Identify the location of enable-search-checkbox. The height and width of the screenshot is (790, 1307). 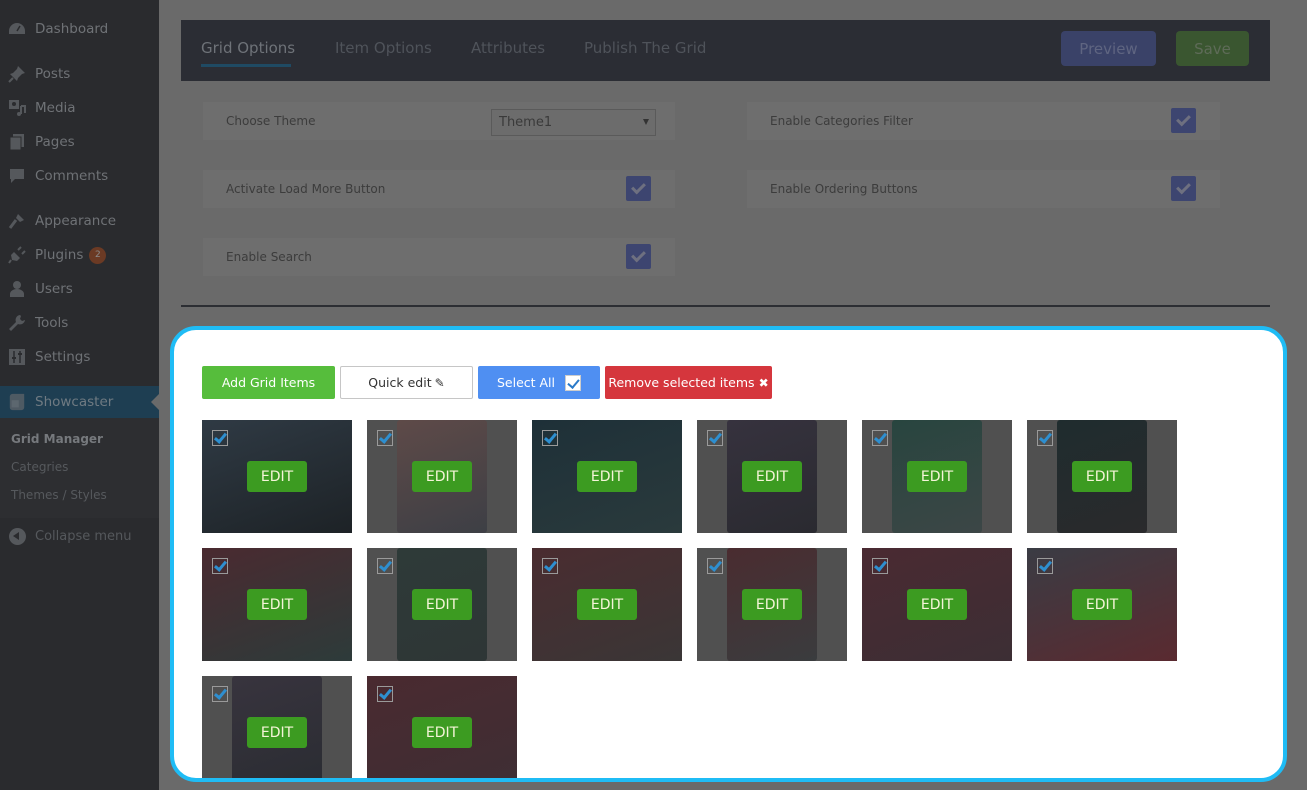
(638, 256).